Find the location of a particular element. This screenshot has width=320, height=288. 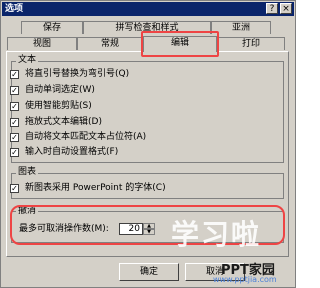

text-group-label: 文本 is located at coordinates (27, 60).